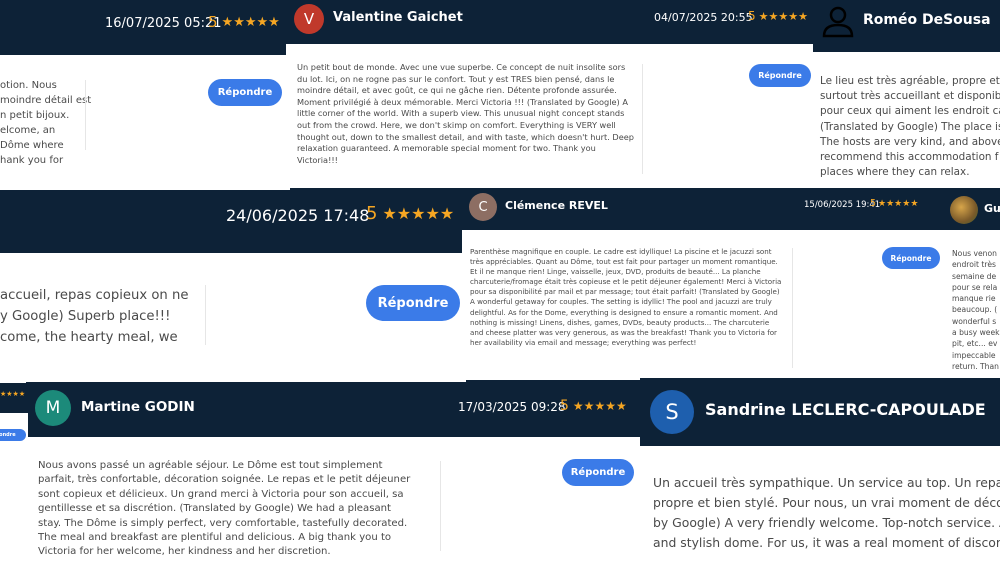  Describe the element at coordinates (298, 215) in the screenshot. I see `review-date: 24/06/2025 17:48` at that location.